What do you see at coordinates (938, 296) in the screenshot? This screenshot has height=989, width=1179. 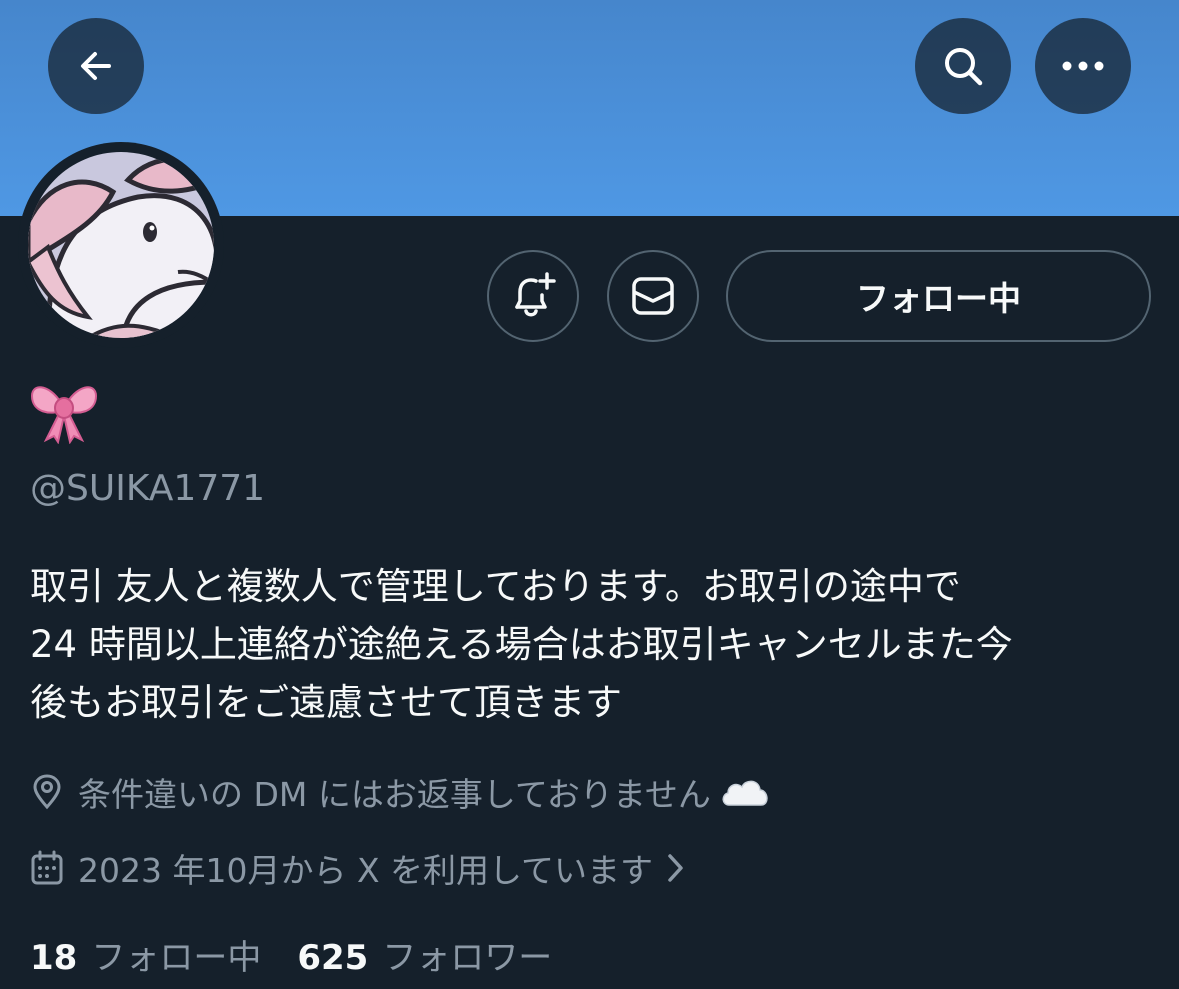 I see `following-button: フォロー中` at bounding box center [938, 296].